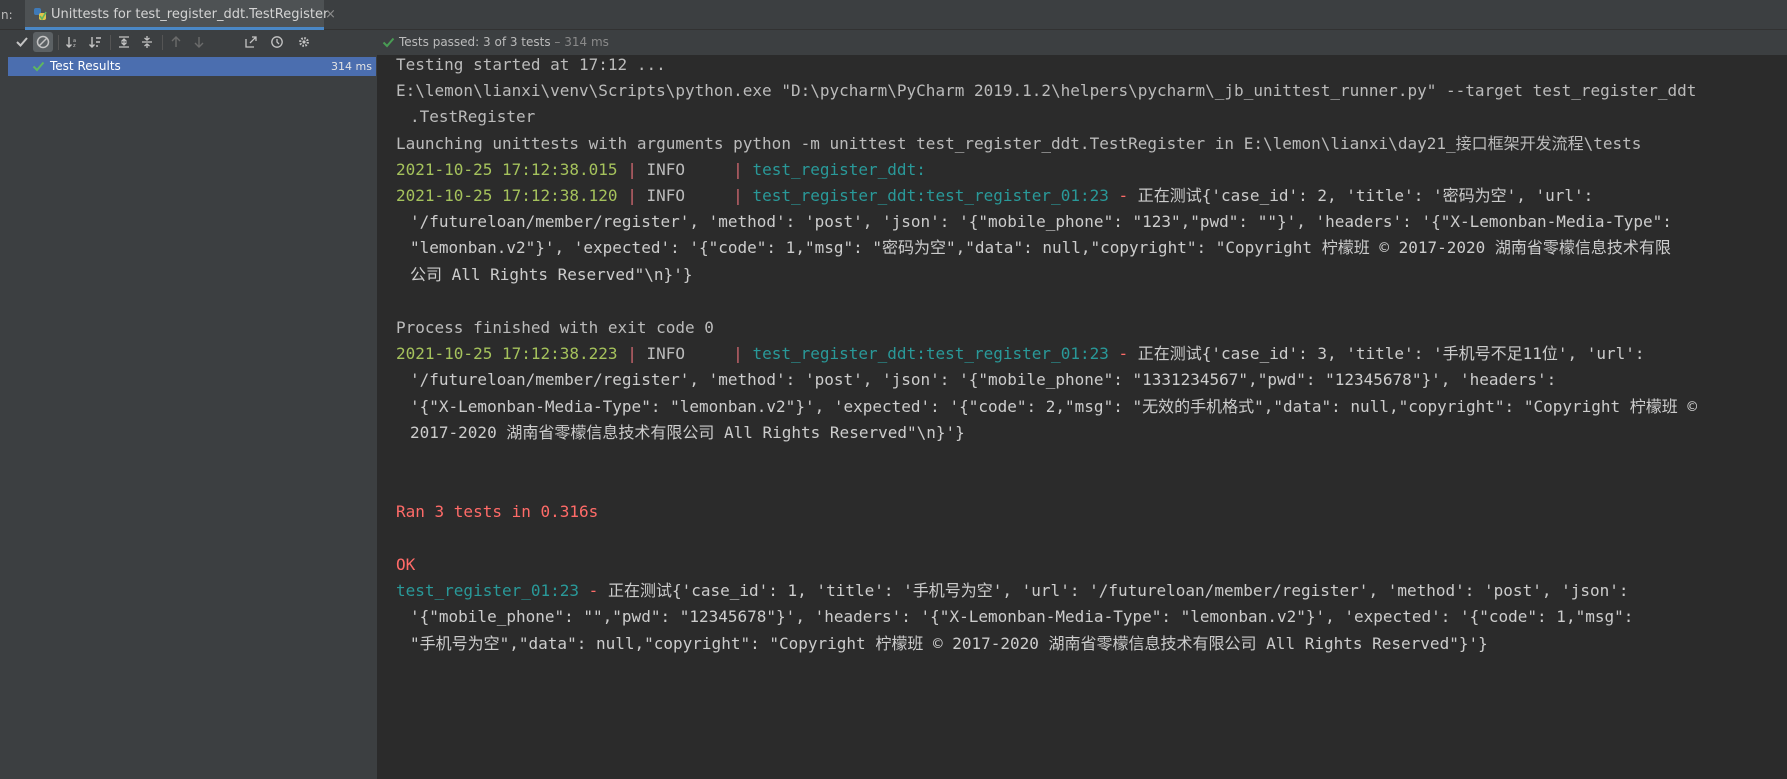 The image size is (1787, 779). I want to click on log-module: test_register_01:, so click(478, 590).